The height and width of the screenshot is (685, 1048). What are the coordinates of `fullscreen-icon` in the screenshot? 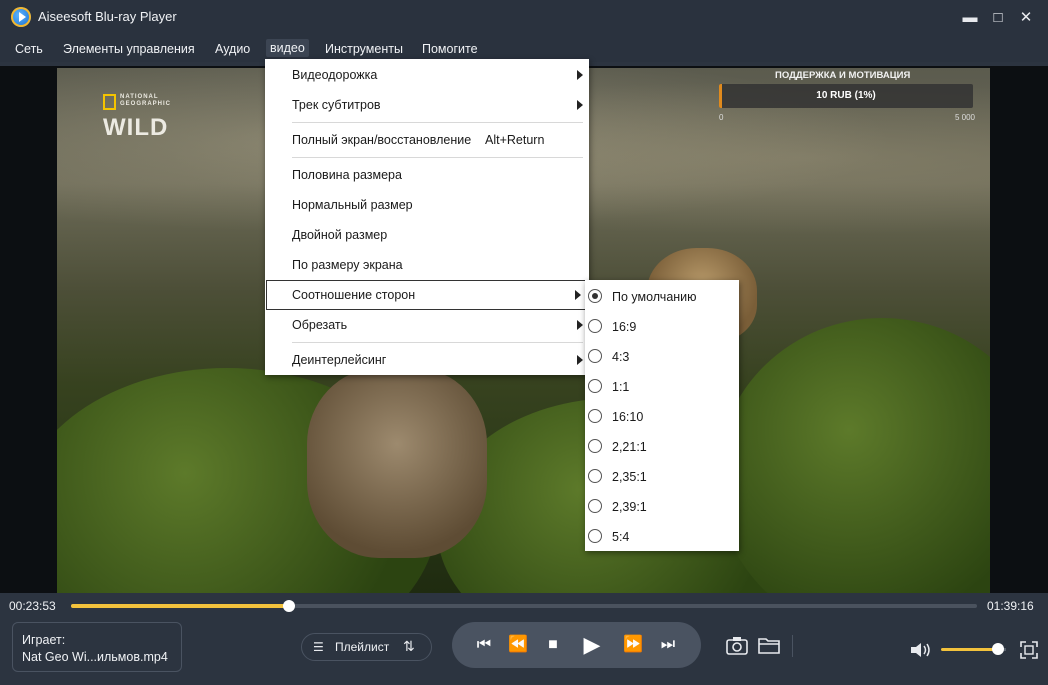 It's located at (1029, 650).